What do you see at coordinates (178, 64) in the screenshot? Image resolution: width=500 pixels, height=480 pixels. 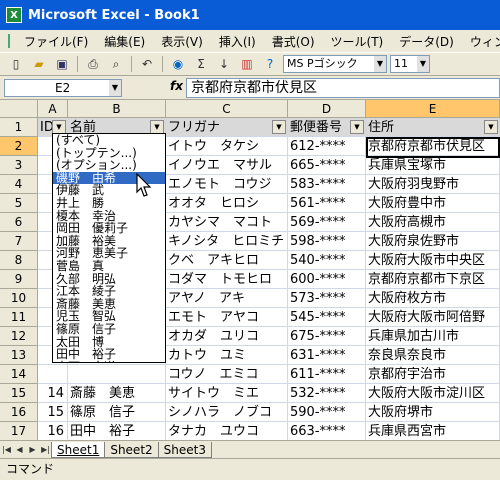 I see `hyperlink-icon: ◉` at bounding box center [178, 64].